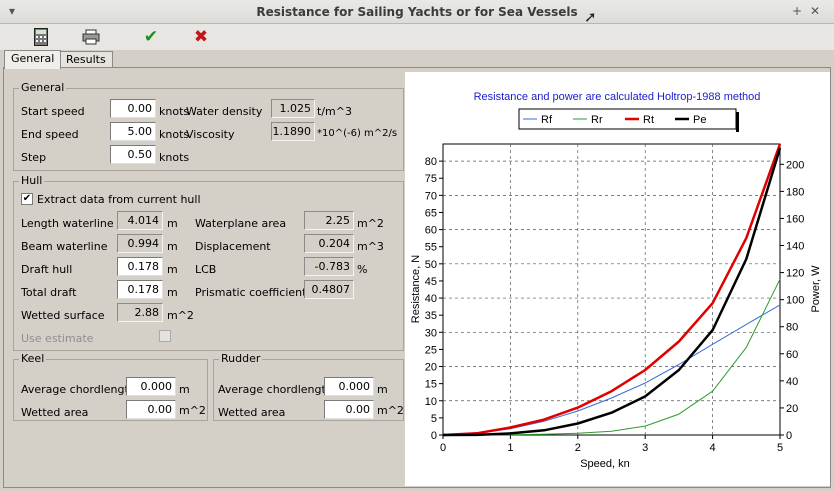 This screenshot has height=491, width=834. Describe the element at coordinates (792, 382) in the screenshot. I see `y2-tick-label: 40` at that location.